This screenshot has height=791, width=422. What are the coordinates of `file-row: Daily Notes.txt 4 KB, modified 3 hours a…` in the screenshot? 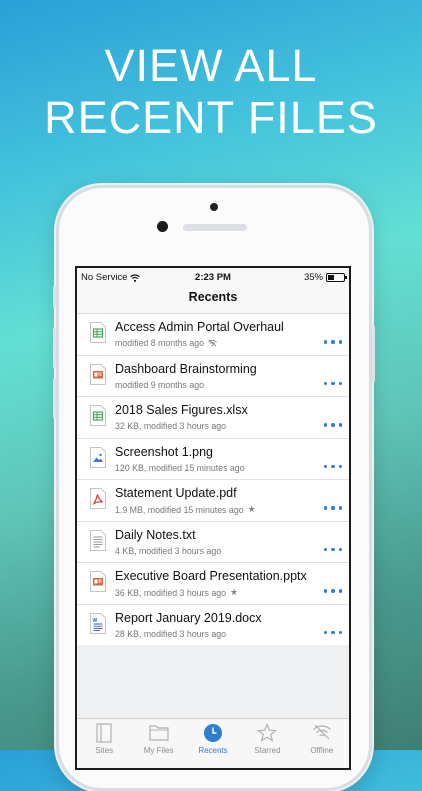 It's located at (213, 542).